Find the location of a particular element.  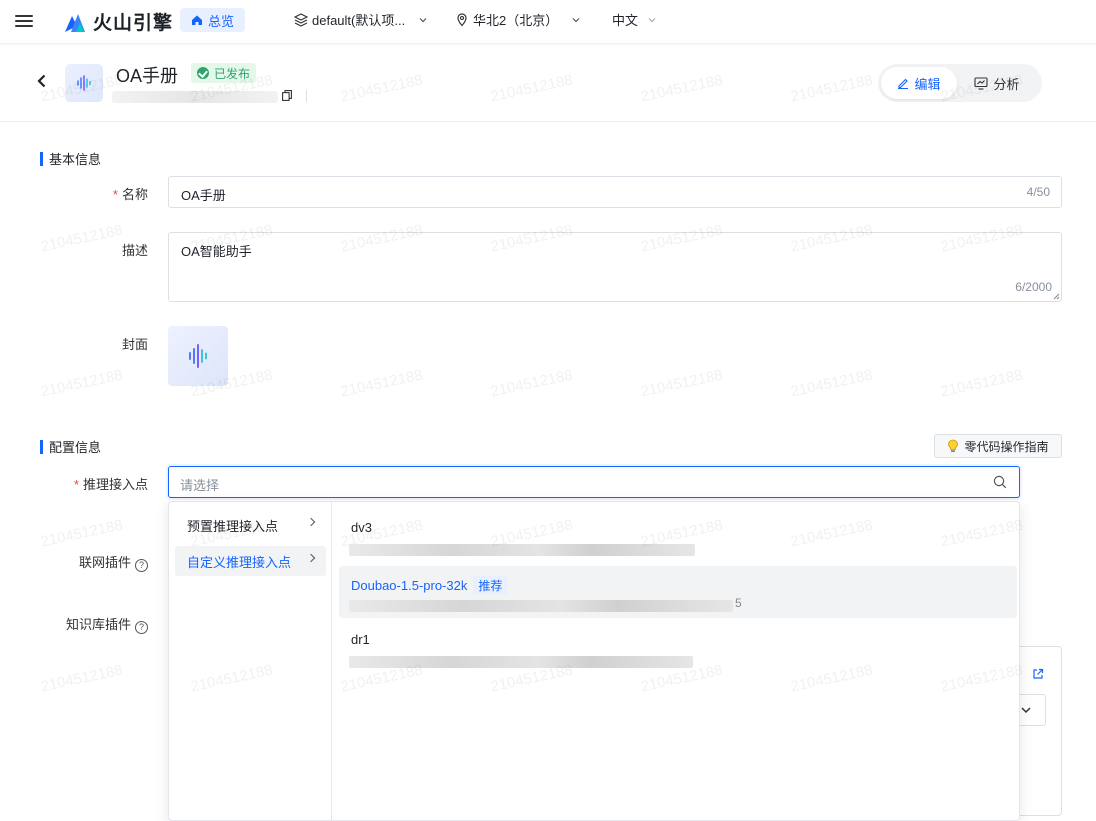

redacted-app-id is located at coordinates (195, 97).